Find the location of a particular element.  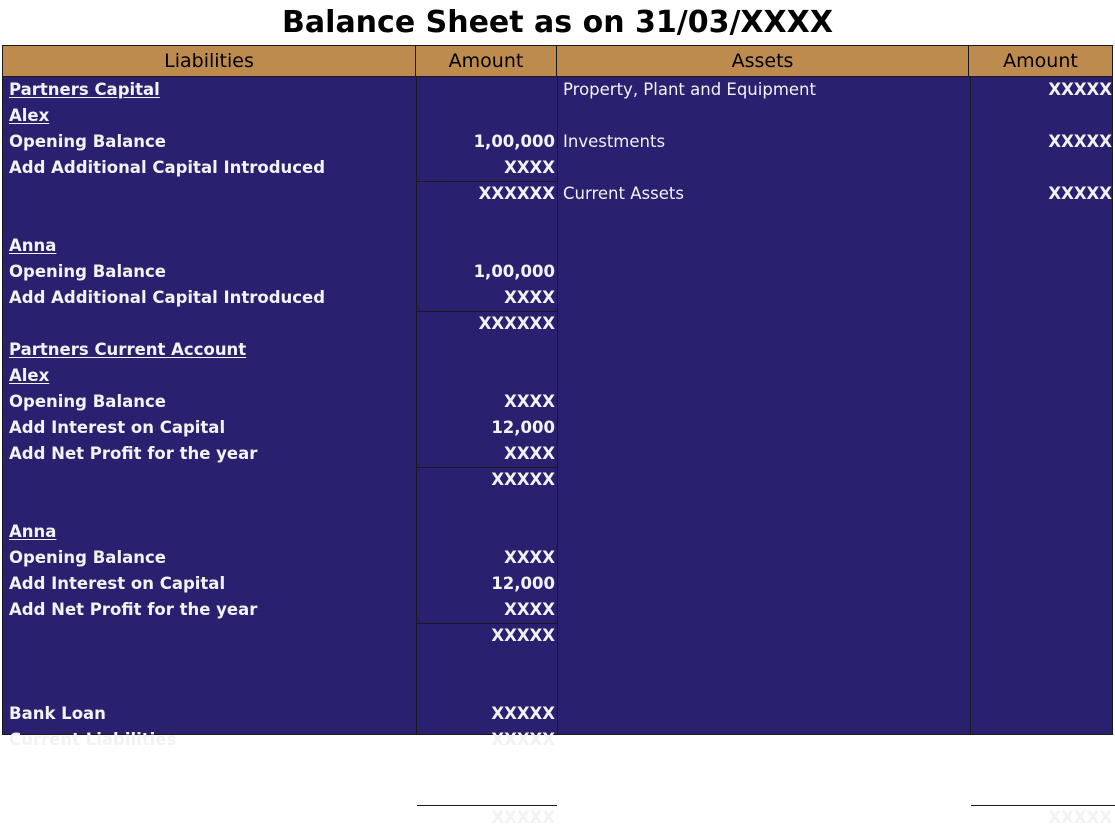

column-header-amount-left: Amount is located at coordinates (486, 61).